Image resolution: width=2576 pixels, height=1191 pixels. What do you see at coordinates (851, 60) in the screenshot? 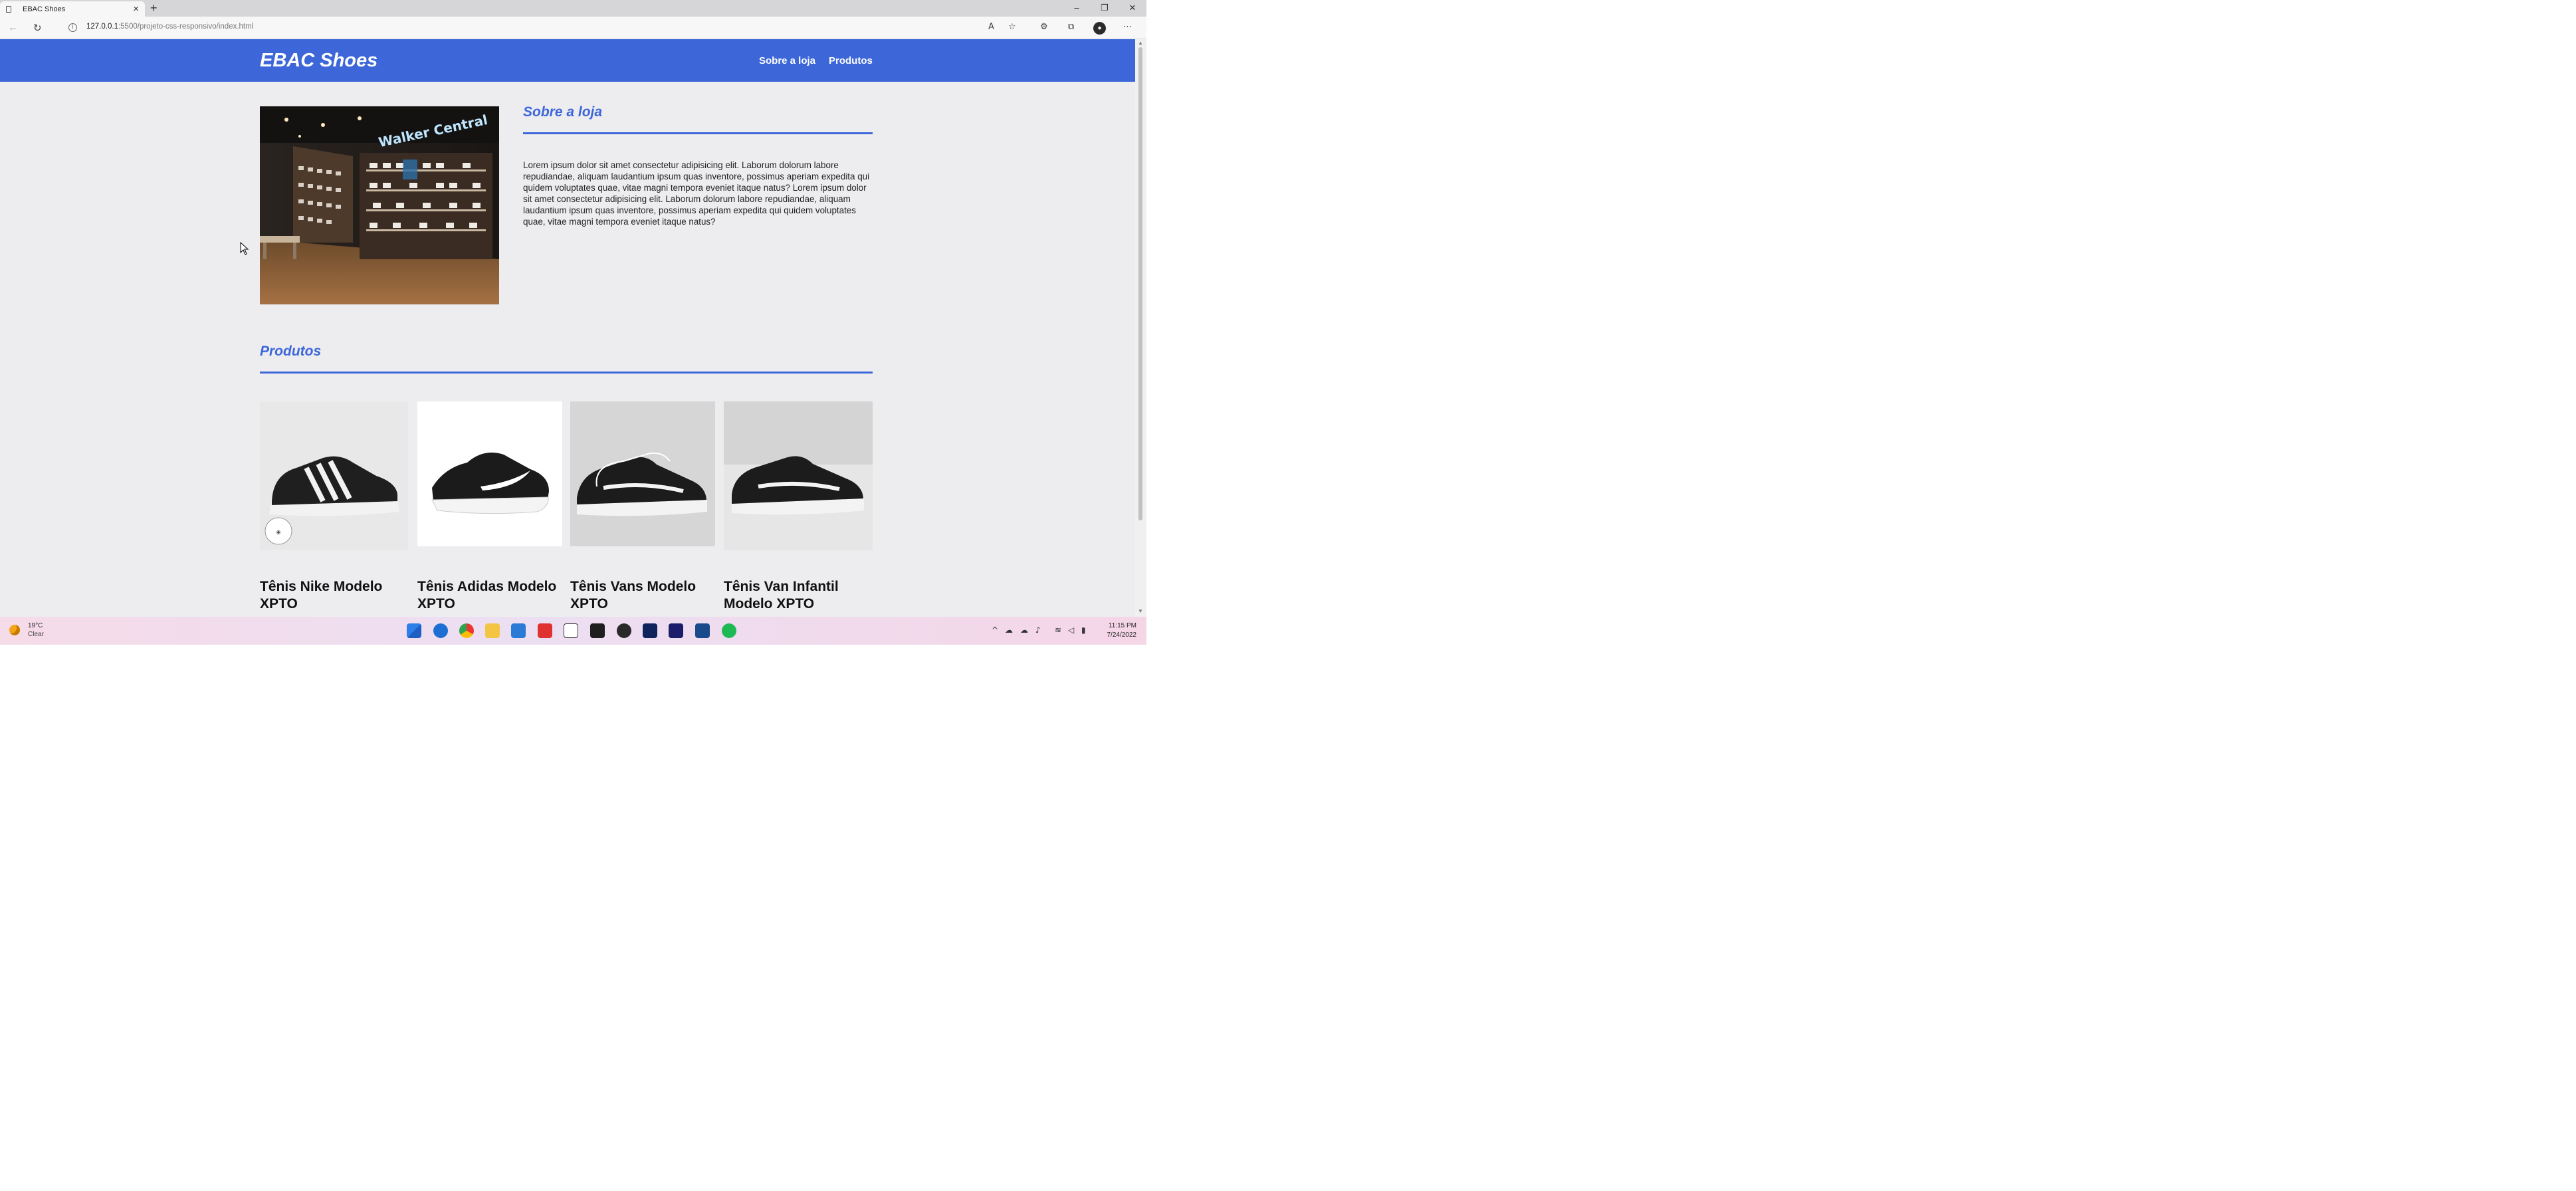
I see `nav-link-produtos: Produtos` at bounding box center [851, 60].